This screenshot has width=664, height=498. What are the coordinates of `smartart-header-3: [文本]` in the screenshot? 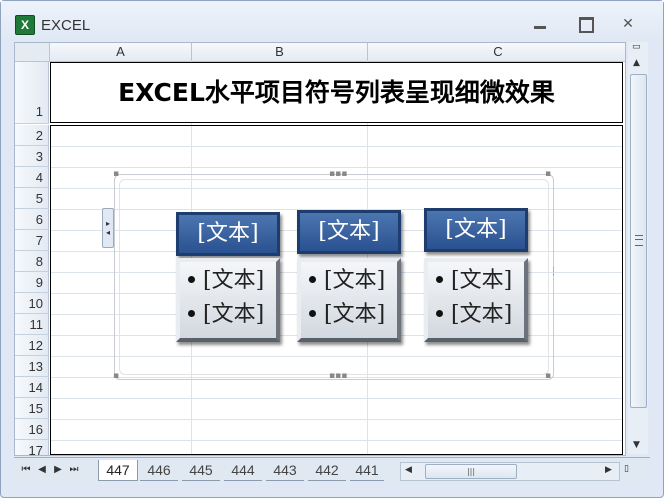 It's located at (476, 230).